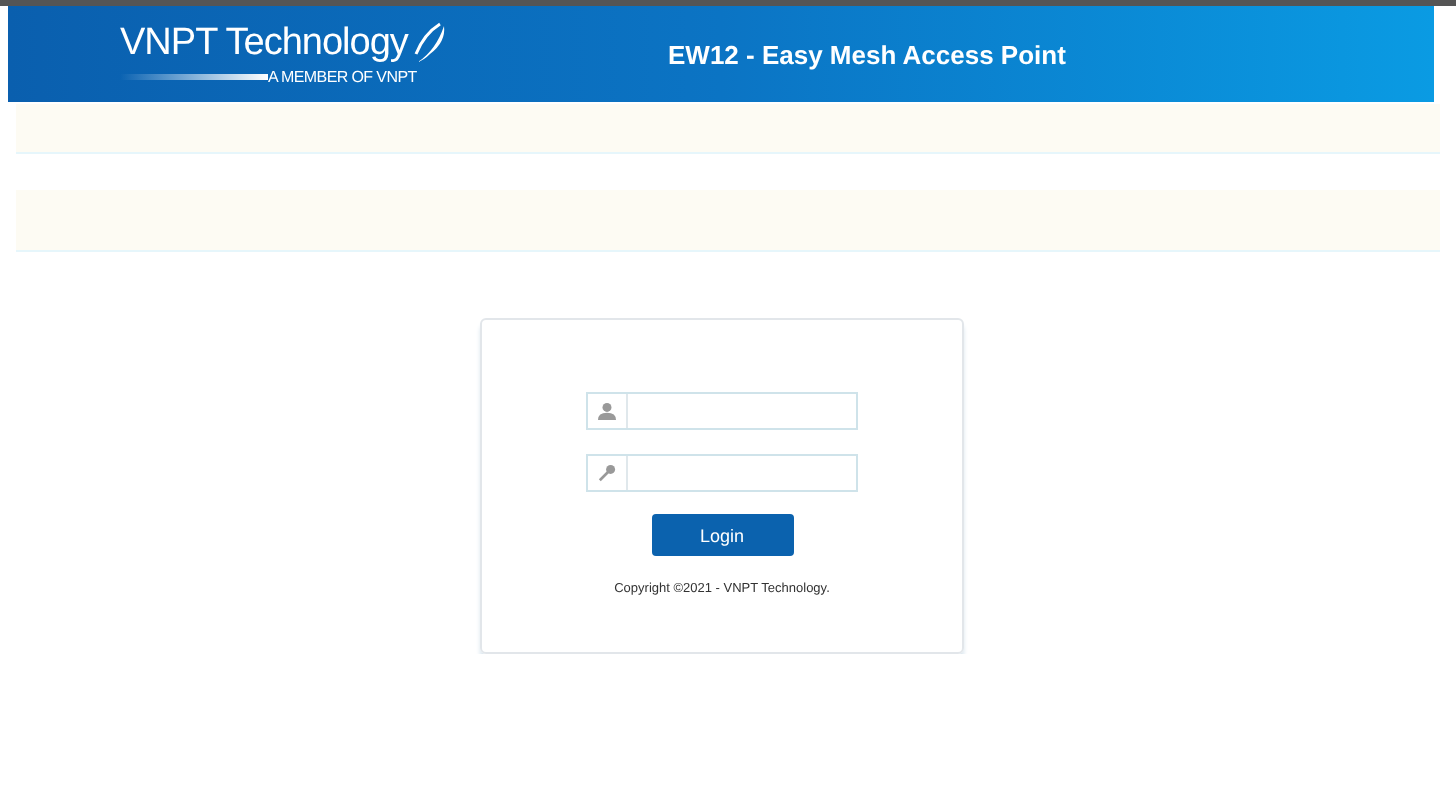 The width and height of the screenshot is (1456, 800). What do you see at coordinates (722, 411) in the screenshot?
I see `username-field` at bounding box center [722, 411].